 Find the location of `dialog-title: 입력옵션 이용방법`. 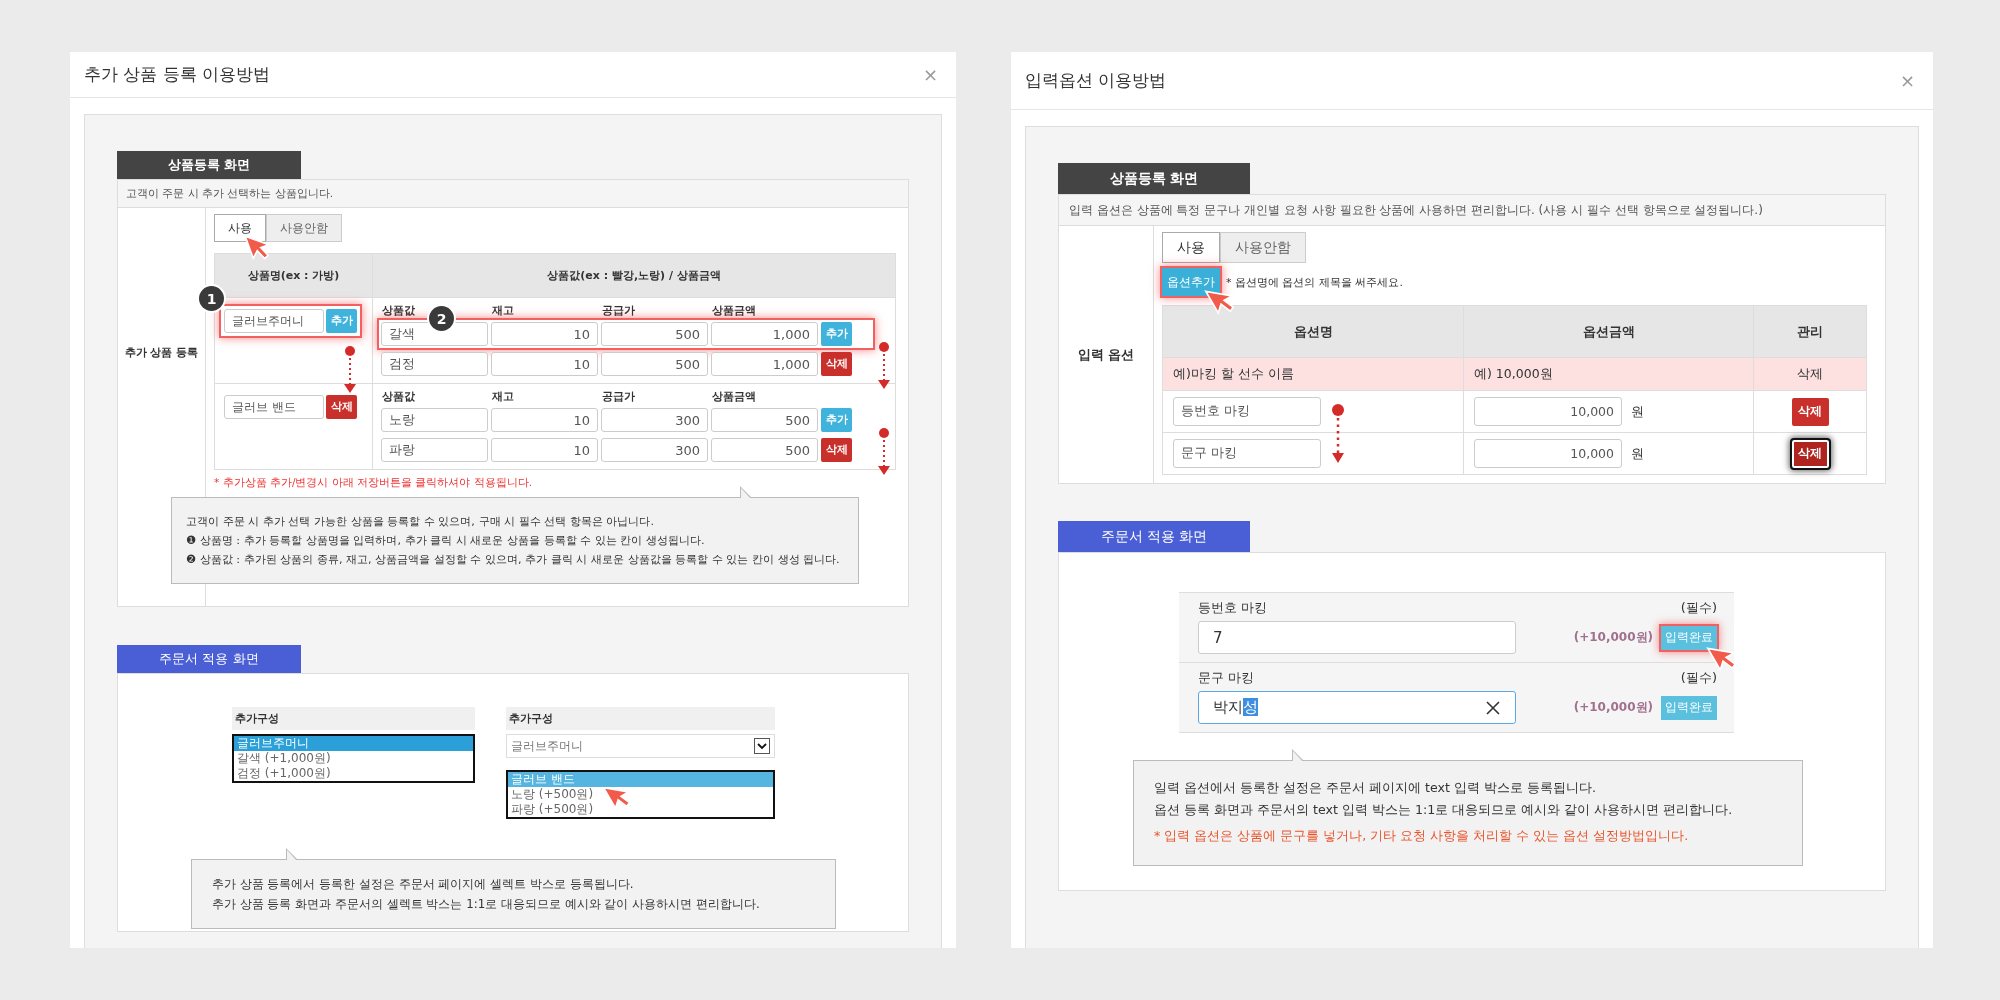

dialog-title: 입력옵션 이용방법 is located at coordinates (1096, 80).